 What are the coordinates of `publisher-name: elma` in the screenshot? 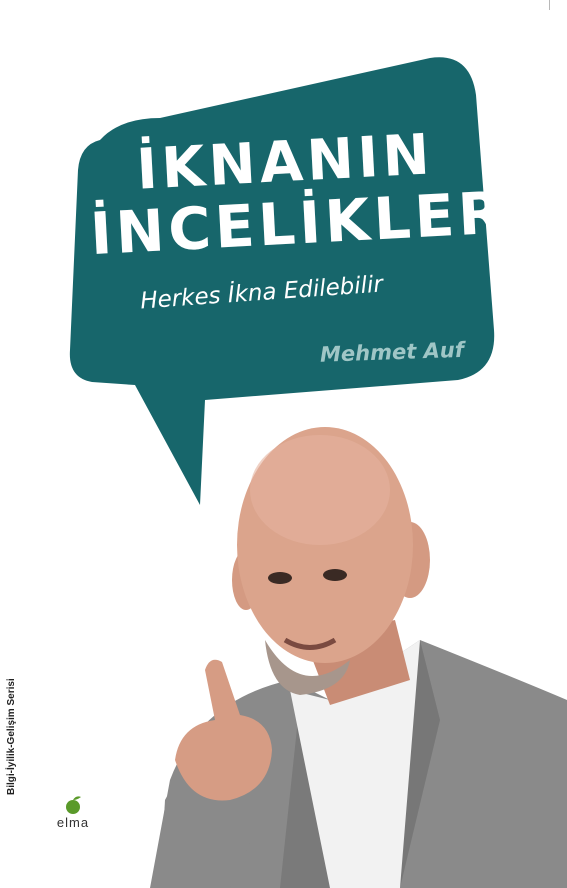 It's located at (73, 822).